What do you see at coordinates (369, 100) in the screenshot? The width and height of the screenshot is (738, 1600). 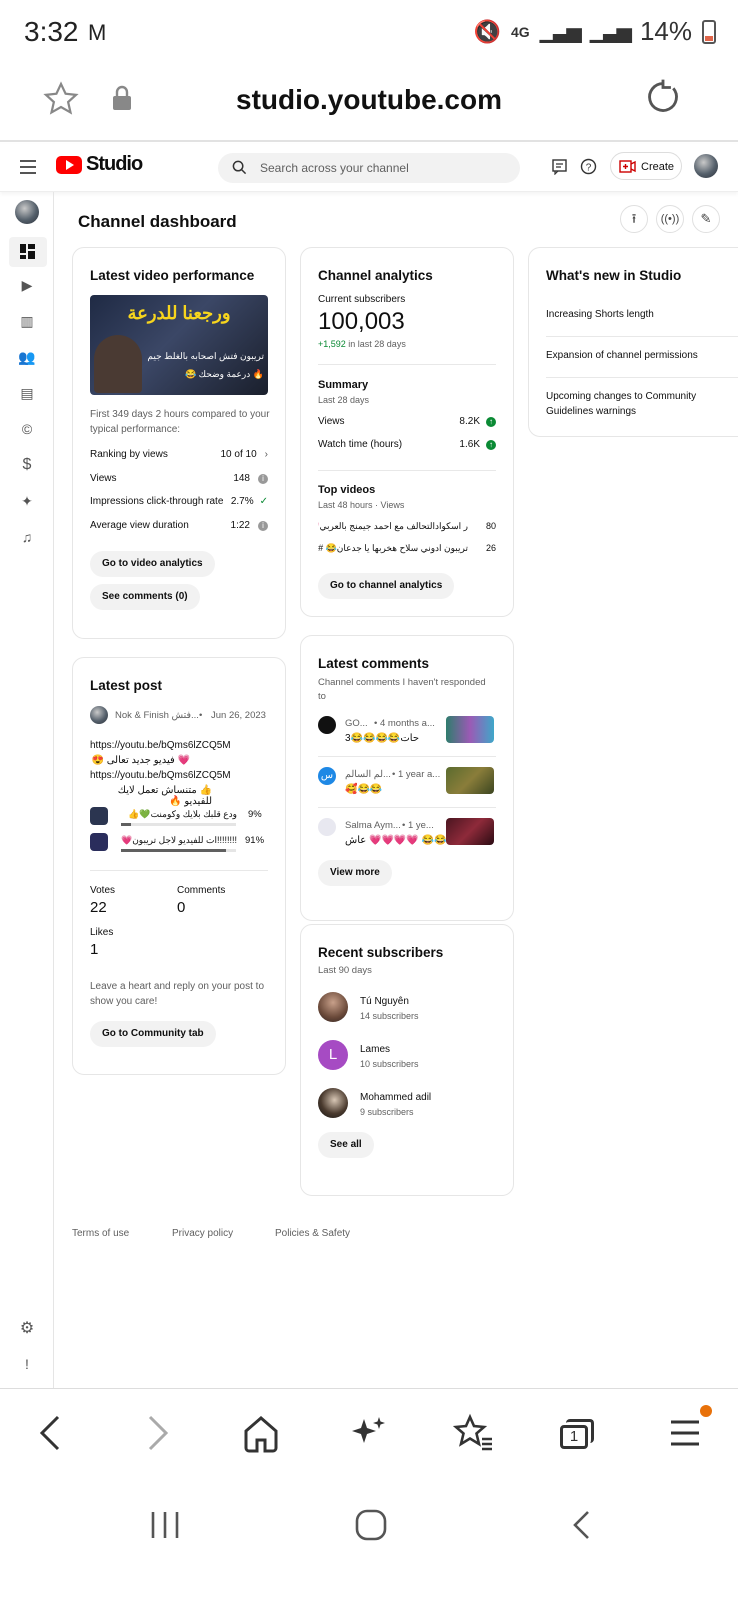 I see `url-text: studio.youtube.com` at bounding box center [369, 100].